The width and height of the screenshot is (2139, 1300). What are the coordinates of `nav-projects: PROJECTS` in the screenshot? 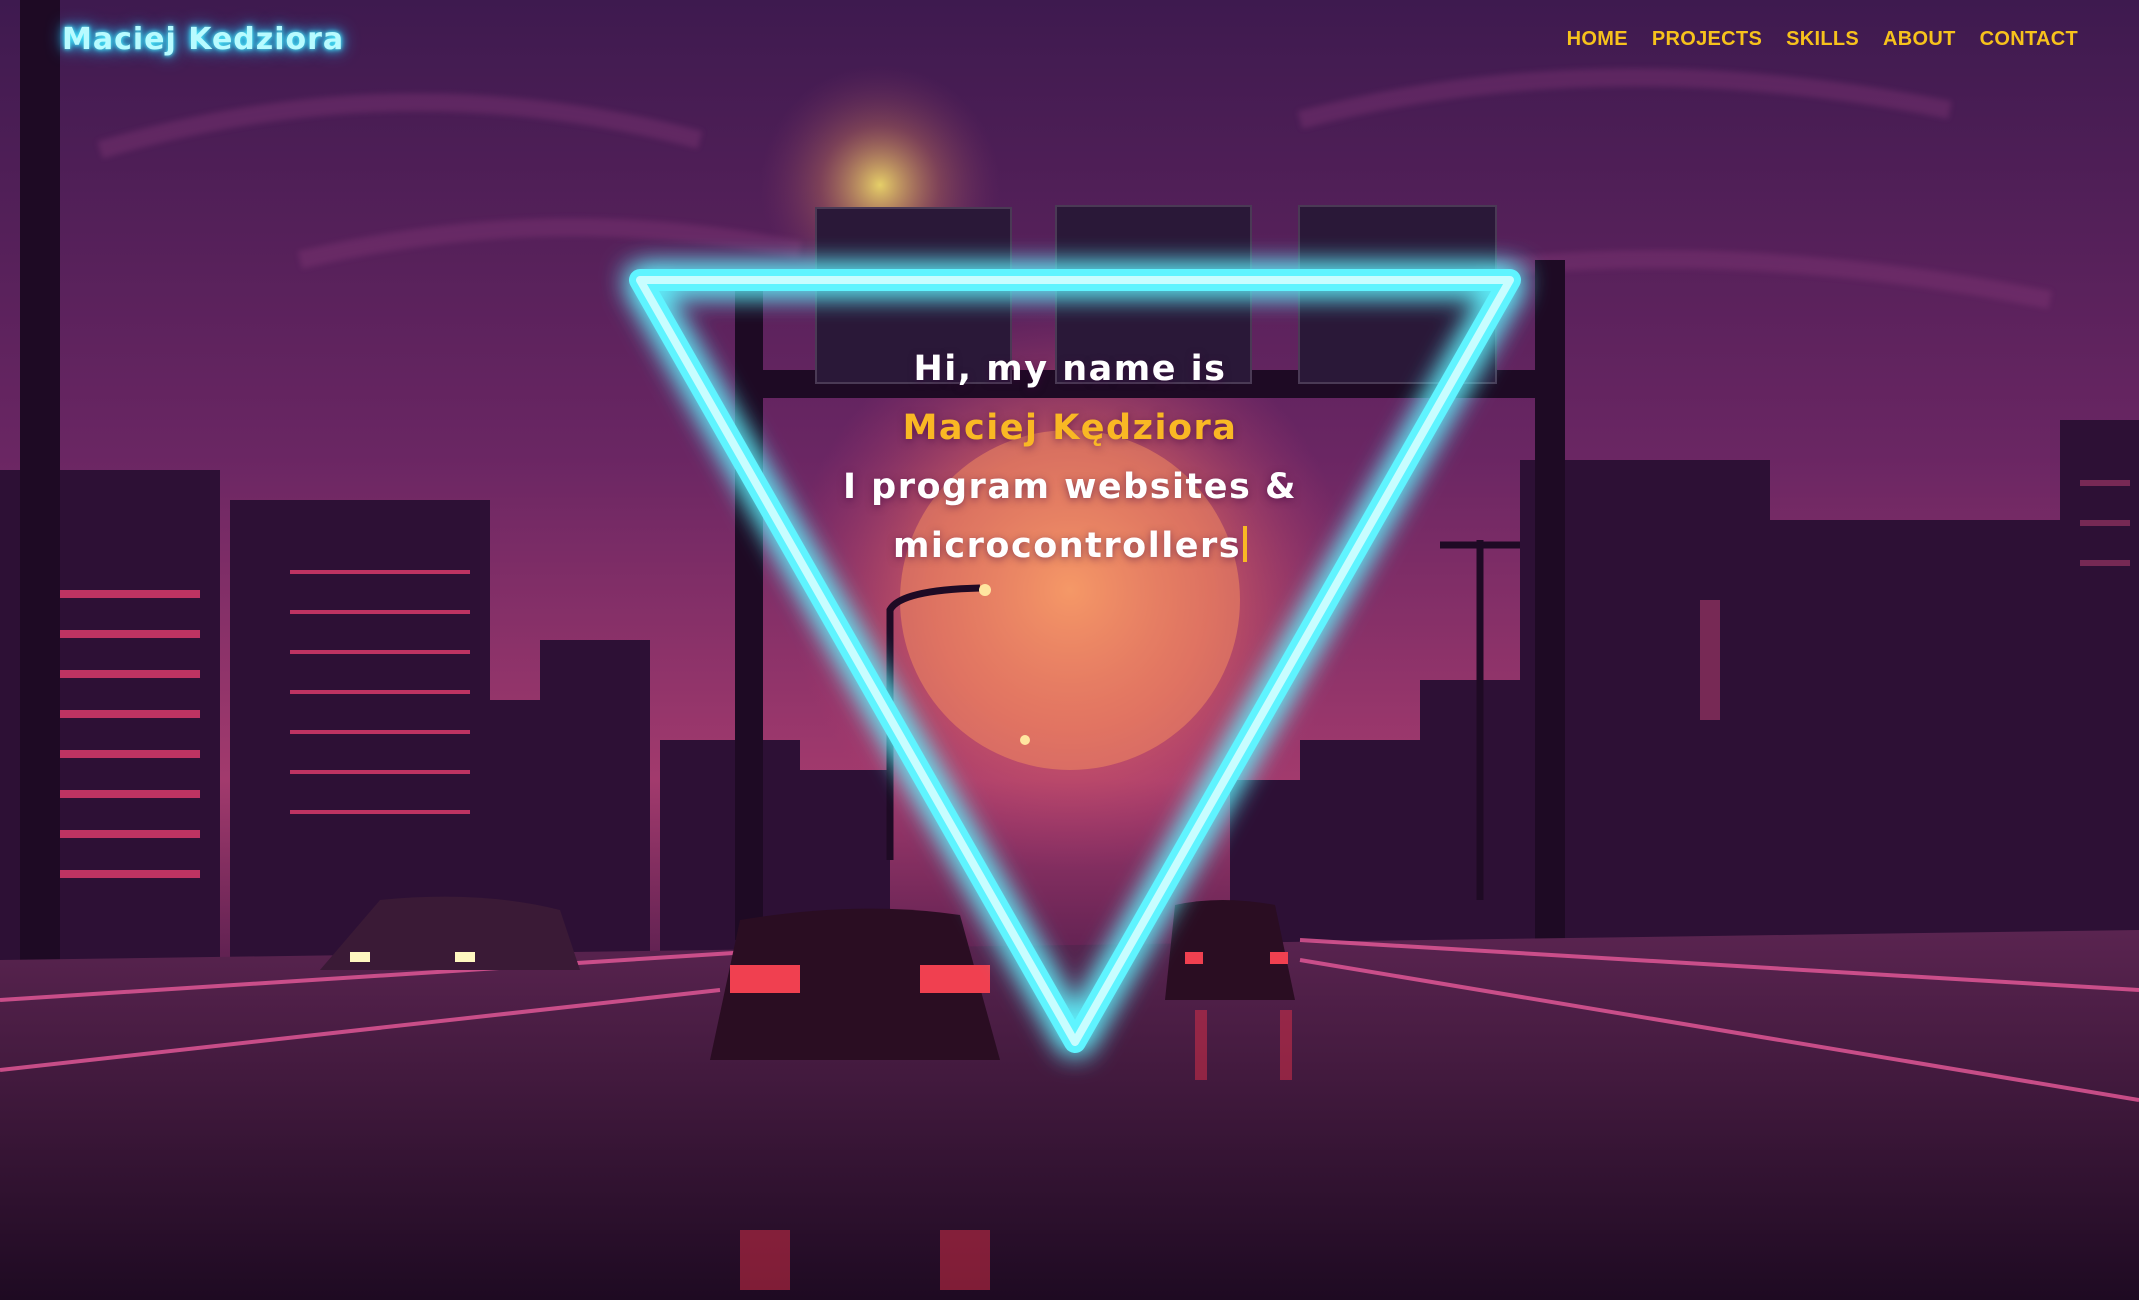 It's located at (1707, 39).